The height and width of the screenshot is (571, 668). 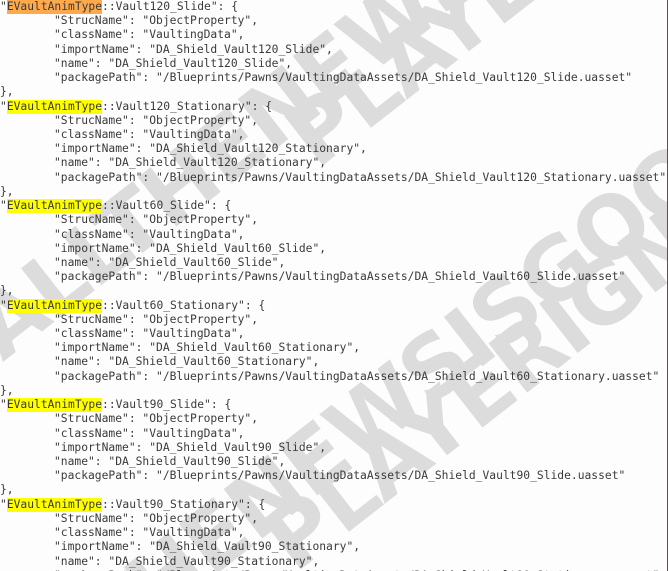 I want to click on field-text: "name": "DA_Shield_Vault90_Slide",, so click(x=170, y=461).